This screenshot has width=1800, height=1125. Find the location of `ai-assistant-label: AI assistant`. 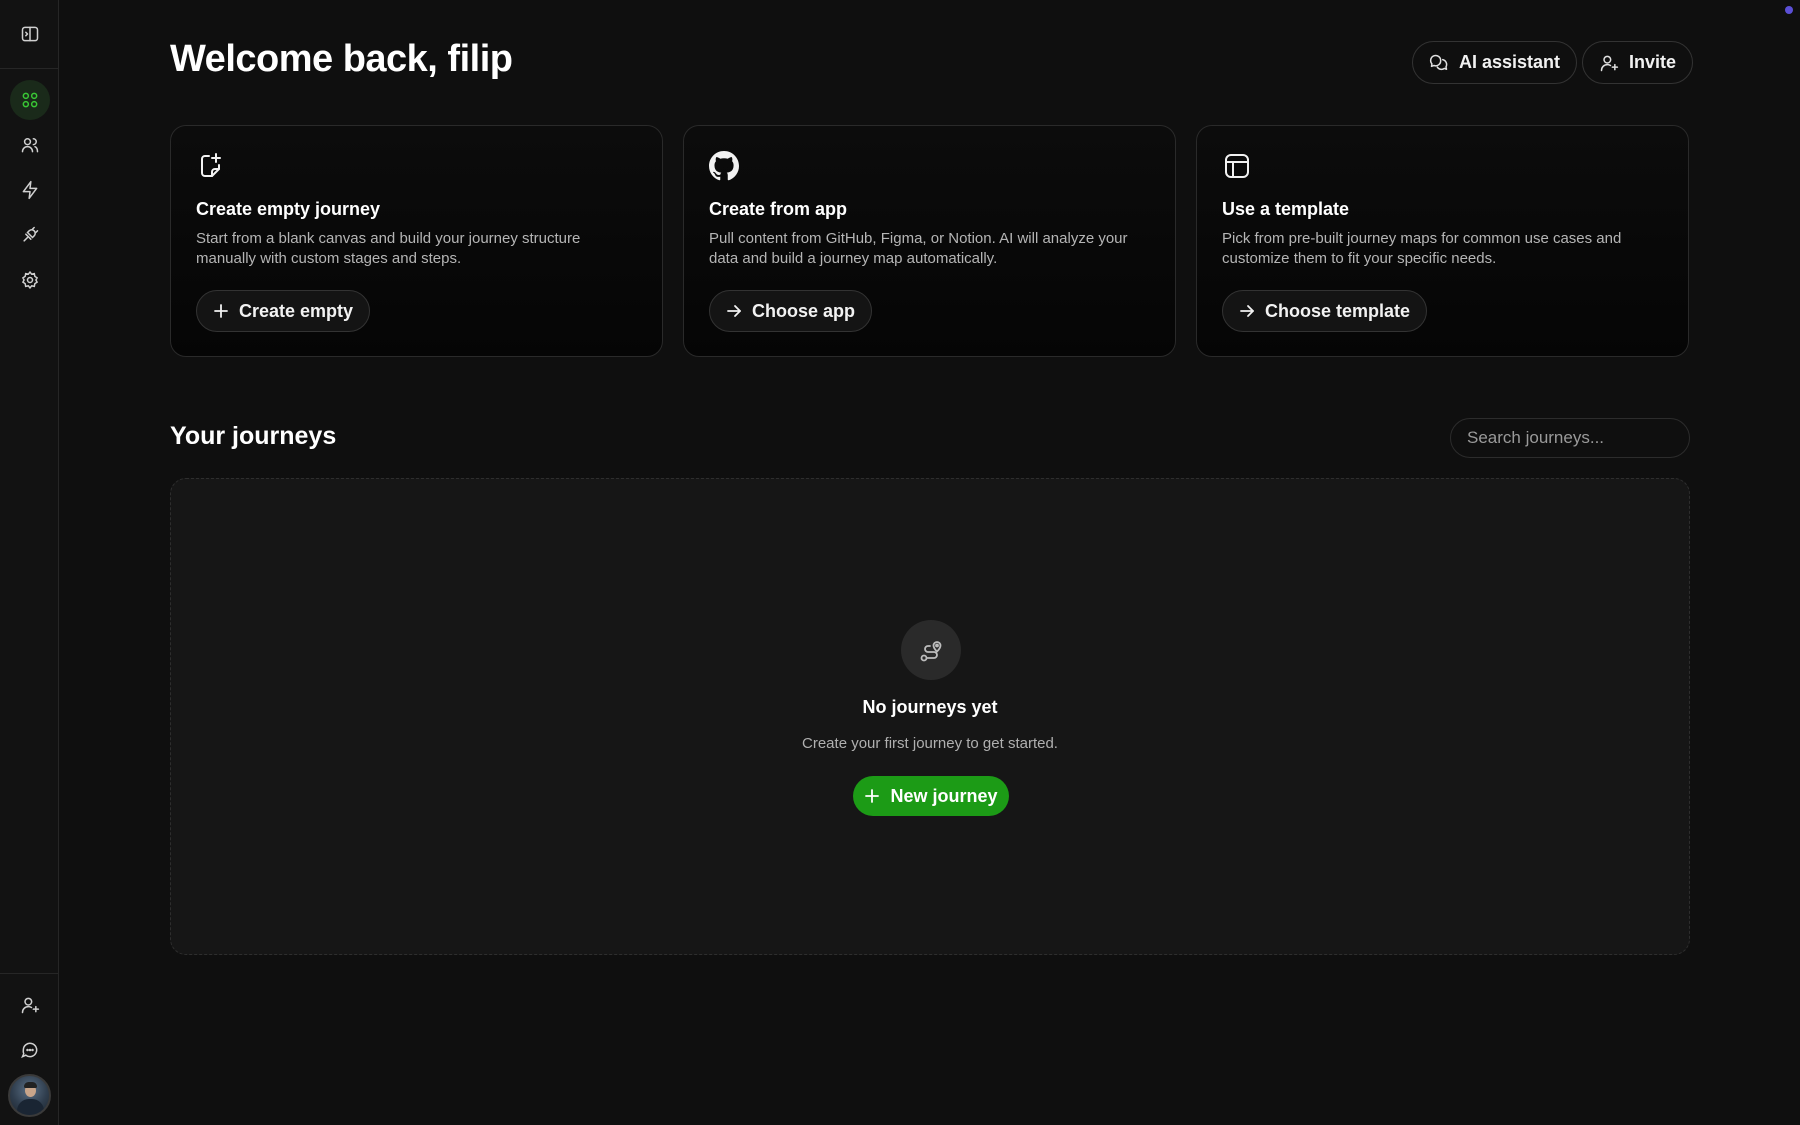

ai-assistant-label: AI assistant is located at coordinates (1510, 62).